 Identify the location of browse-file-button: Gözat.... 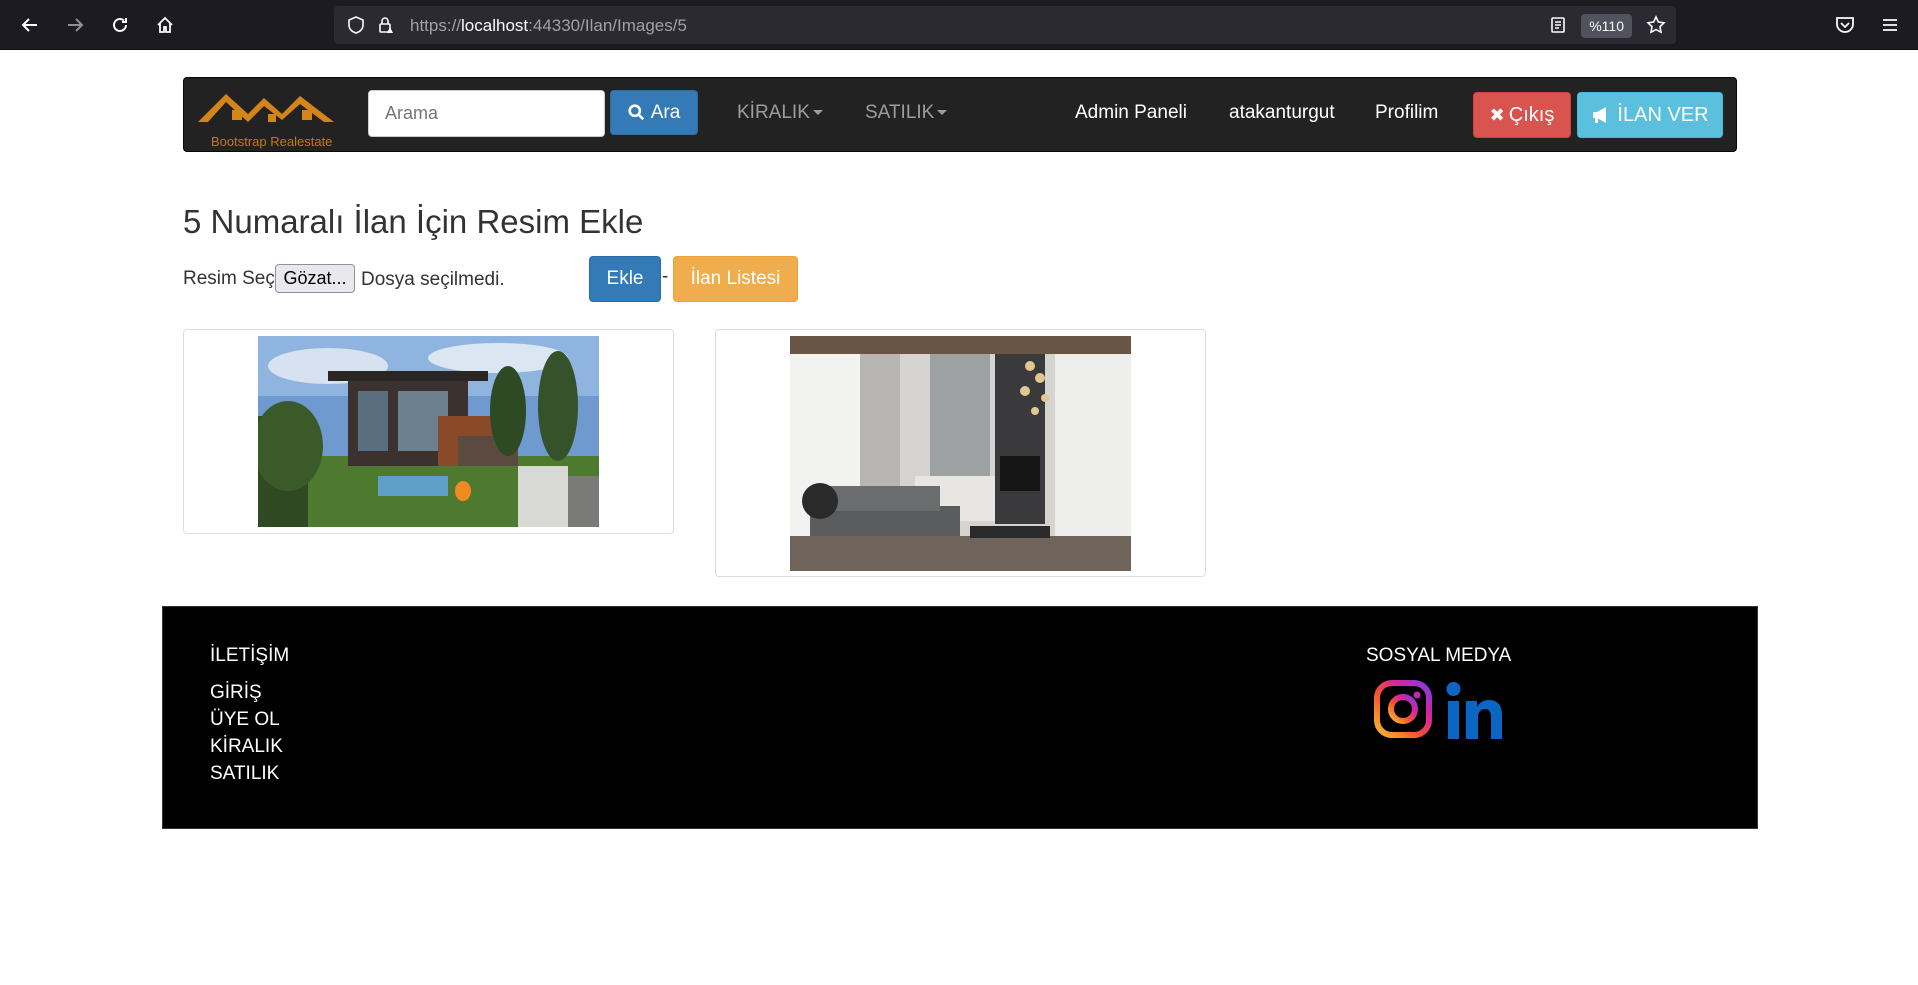
(315, 278).